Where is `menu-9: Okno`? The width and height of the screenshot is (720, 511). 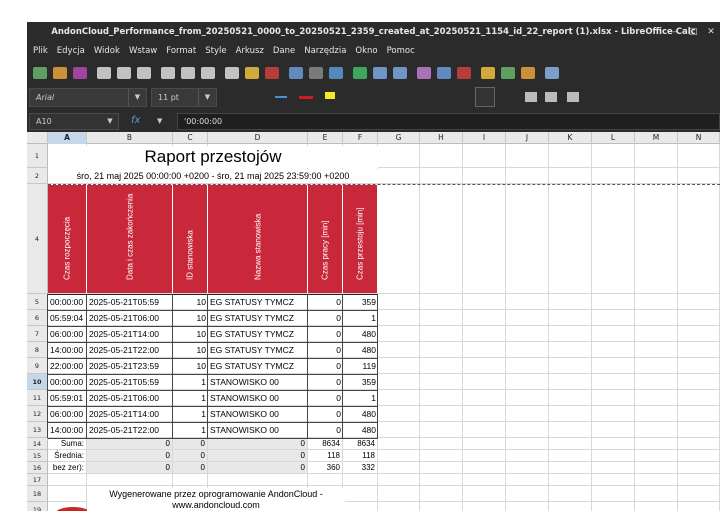
menu-9: Okno is located at coordinates (366, 51).